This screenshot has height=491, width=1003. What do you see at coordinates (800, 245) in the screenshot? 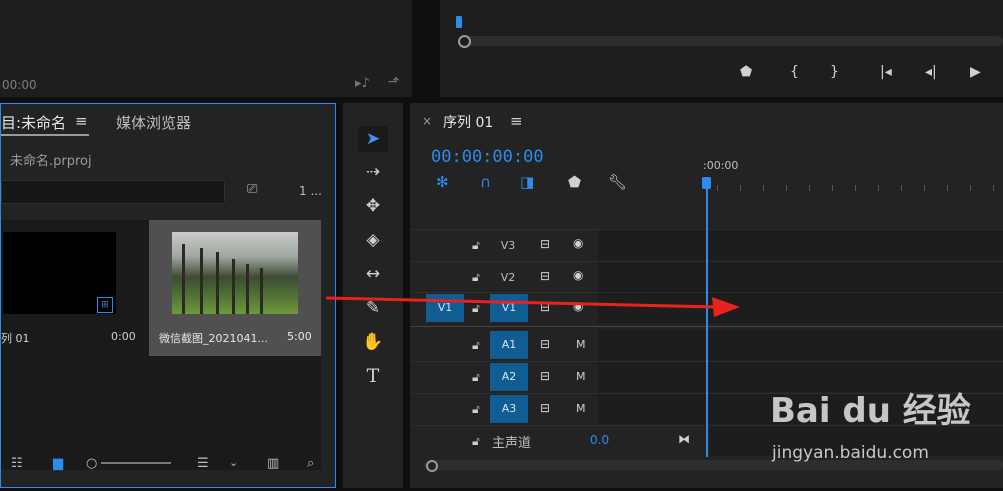
I see `track-lane-v3` at bounding box center [800, 245].